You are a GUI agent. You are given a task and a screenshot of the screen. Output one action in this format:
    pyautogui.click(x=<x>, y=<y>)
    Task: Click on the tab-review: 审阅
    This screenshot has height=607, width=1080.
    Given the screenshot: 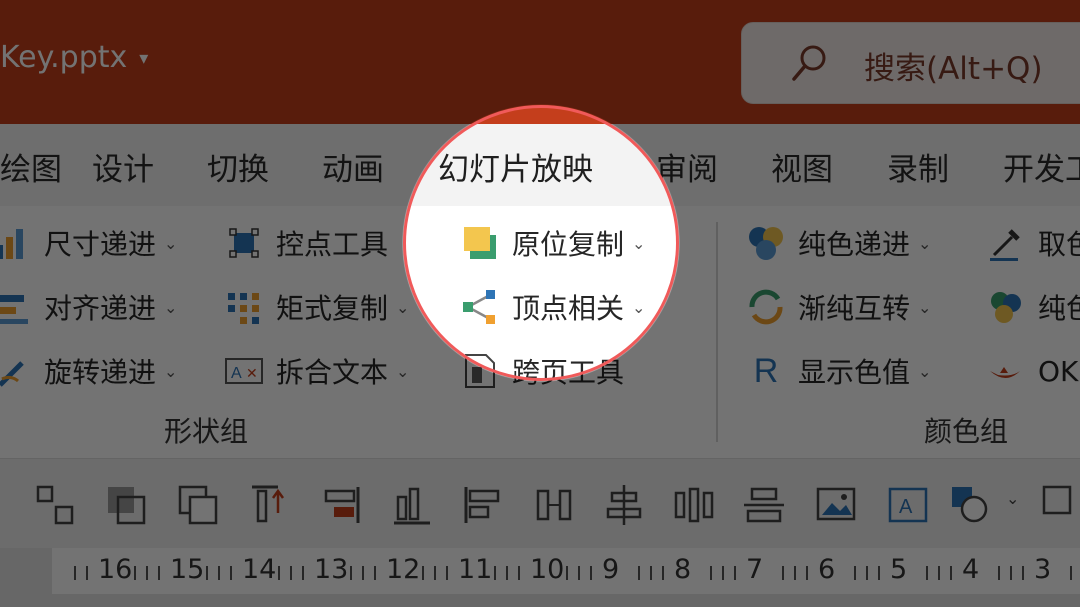 What is the action you would take?
    pyautogui.click(x=687, y=166)
    